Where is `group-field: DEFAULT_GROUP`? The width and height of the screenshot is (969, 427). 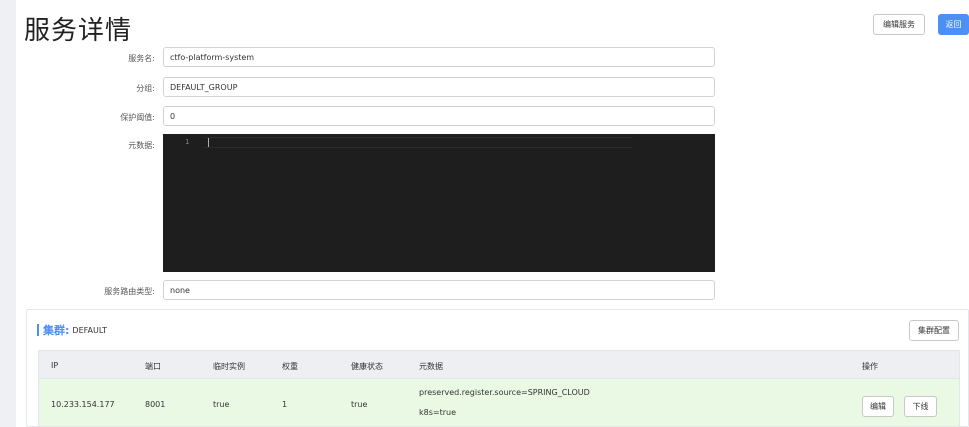
group-field: DEFAULT_GROUP is located at coordinates (439, 87).